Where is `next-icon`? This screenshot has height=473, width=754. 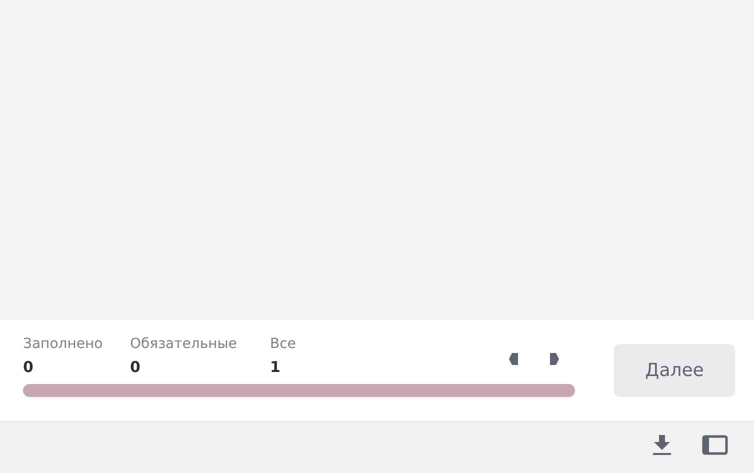 next-icon is located at coordinates (554, 359).